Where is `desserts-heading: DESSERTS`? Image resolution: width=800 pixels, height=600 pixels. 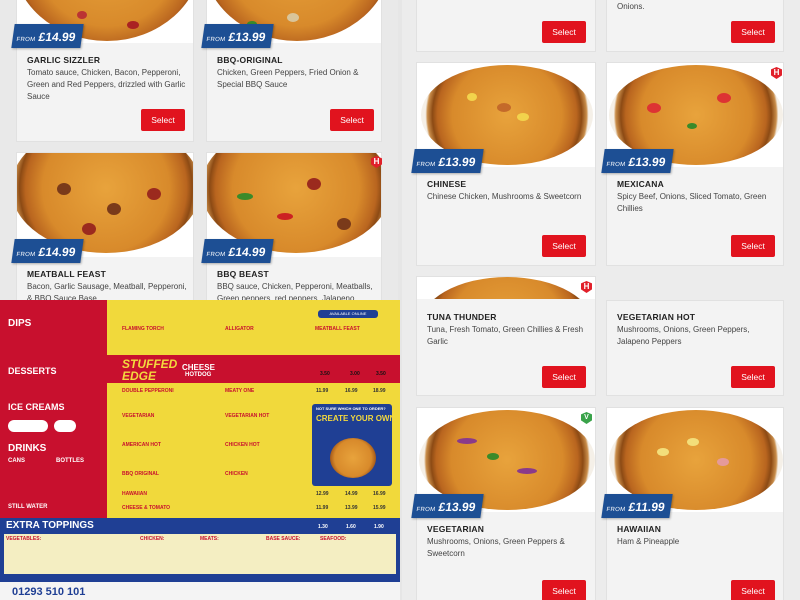 desserts-heading: DESSERTS is located at coordinates (32, 371).